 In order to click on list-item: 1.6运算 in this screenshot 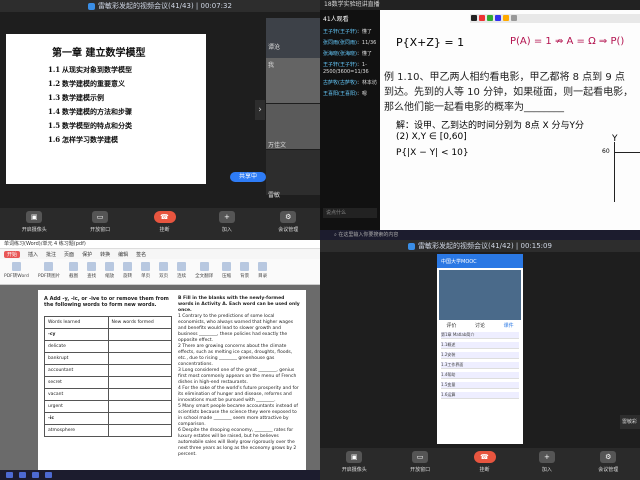, I will do `click(480, 395)`.